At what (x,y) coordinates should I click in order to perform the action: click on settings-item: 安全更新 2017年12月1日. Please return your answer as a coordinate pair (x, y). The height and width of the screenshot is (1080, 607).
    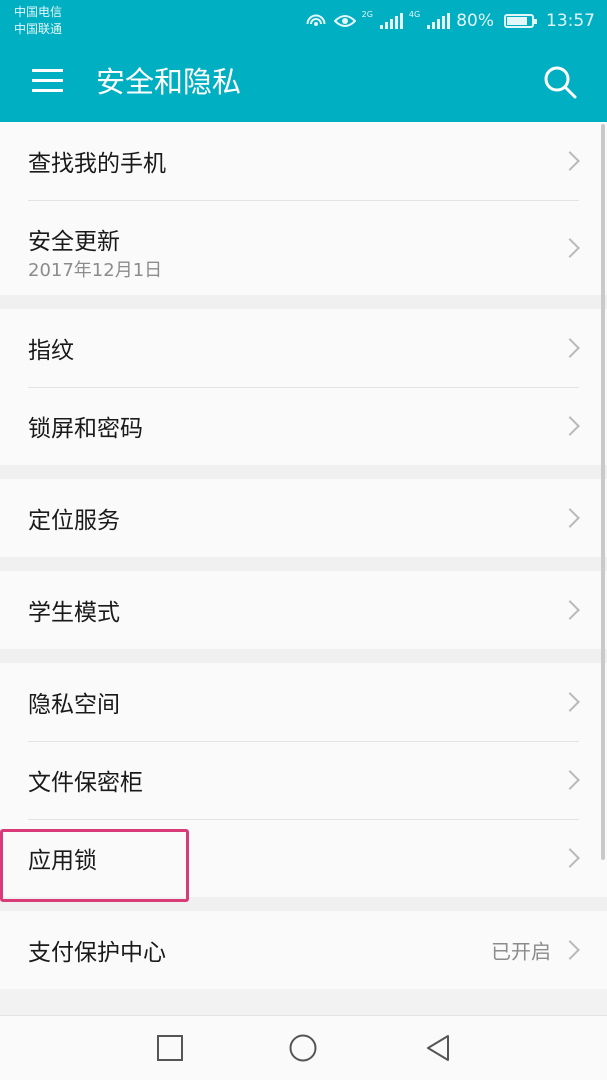
    Looking at the image, I should click on (303, 247).